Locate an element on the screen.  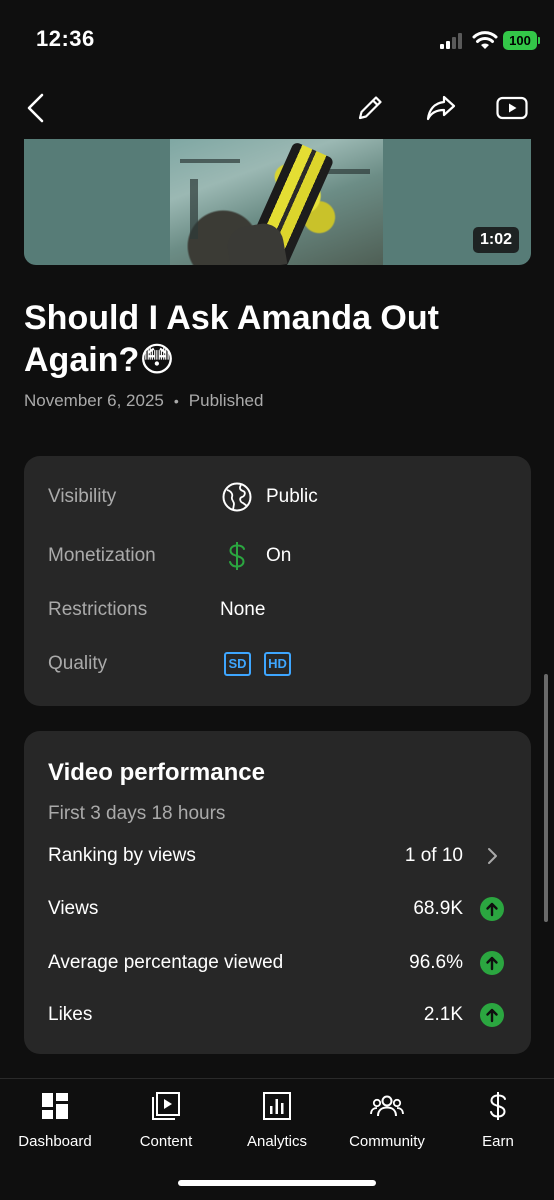
tab-dashboard: Dashboard is located at coordinates (55, 1124).